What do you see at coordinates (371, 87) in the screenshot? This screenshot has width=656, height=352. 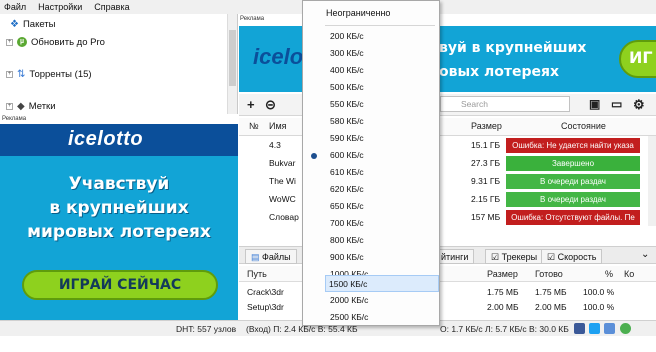 I see `menu-item-speed: 500 КБ/с` at bounding box center [371, 87].